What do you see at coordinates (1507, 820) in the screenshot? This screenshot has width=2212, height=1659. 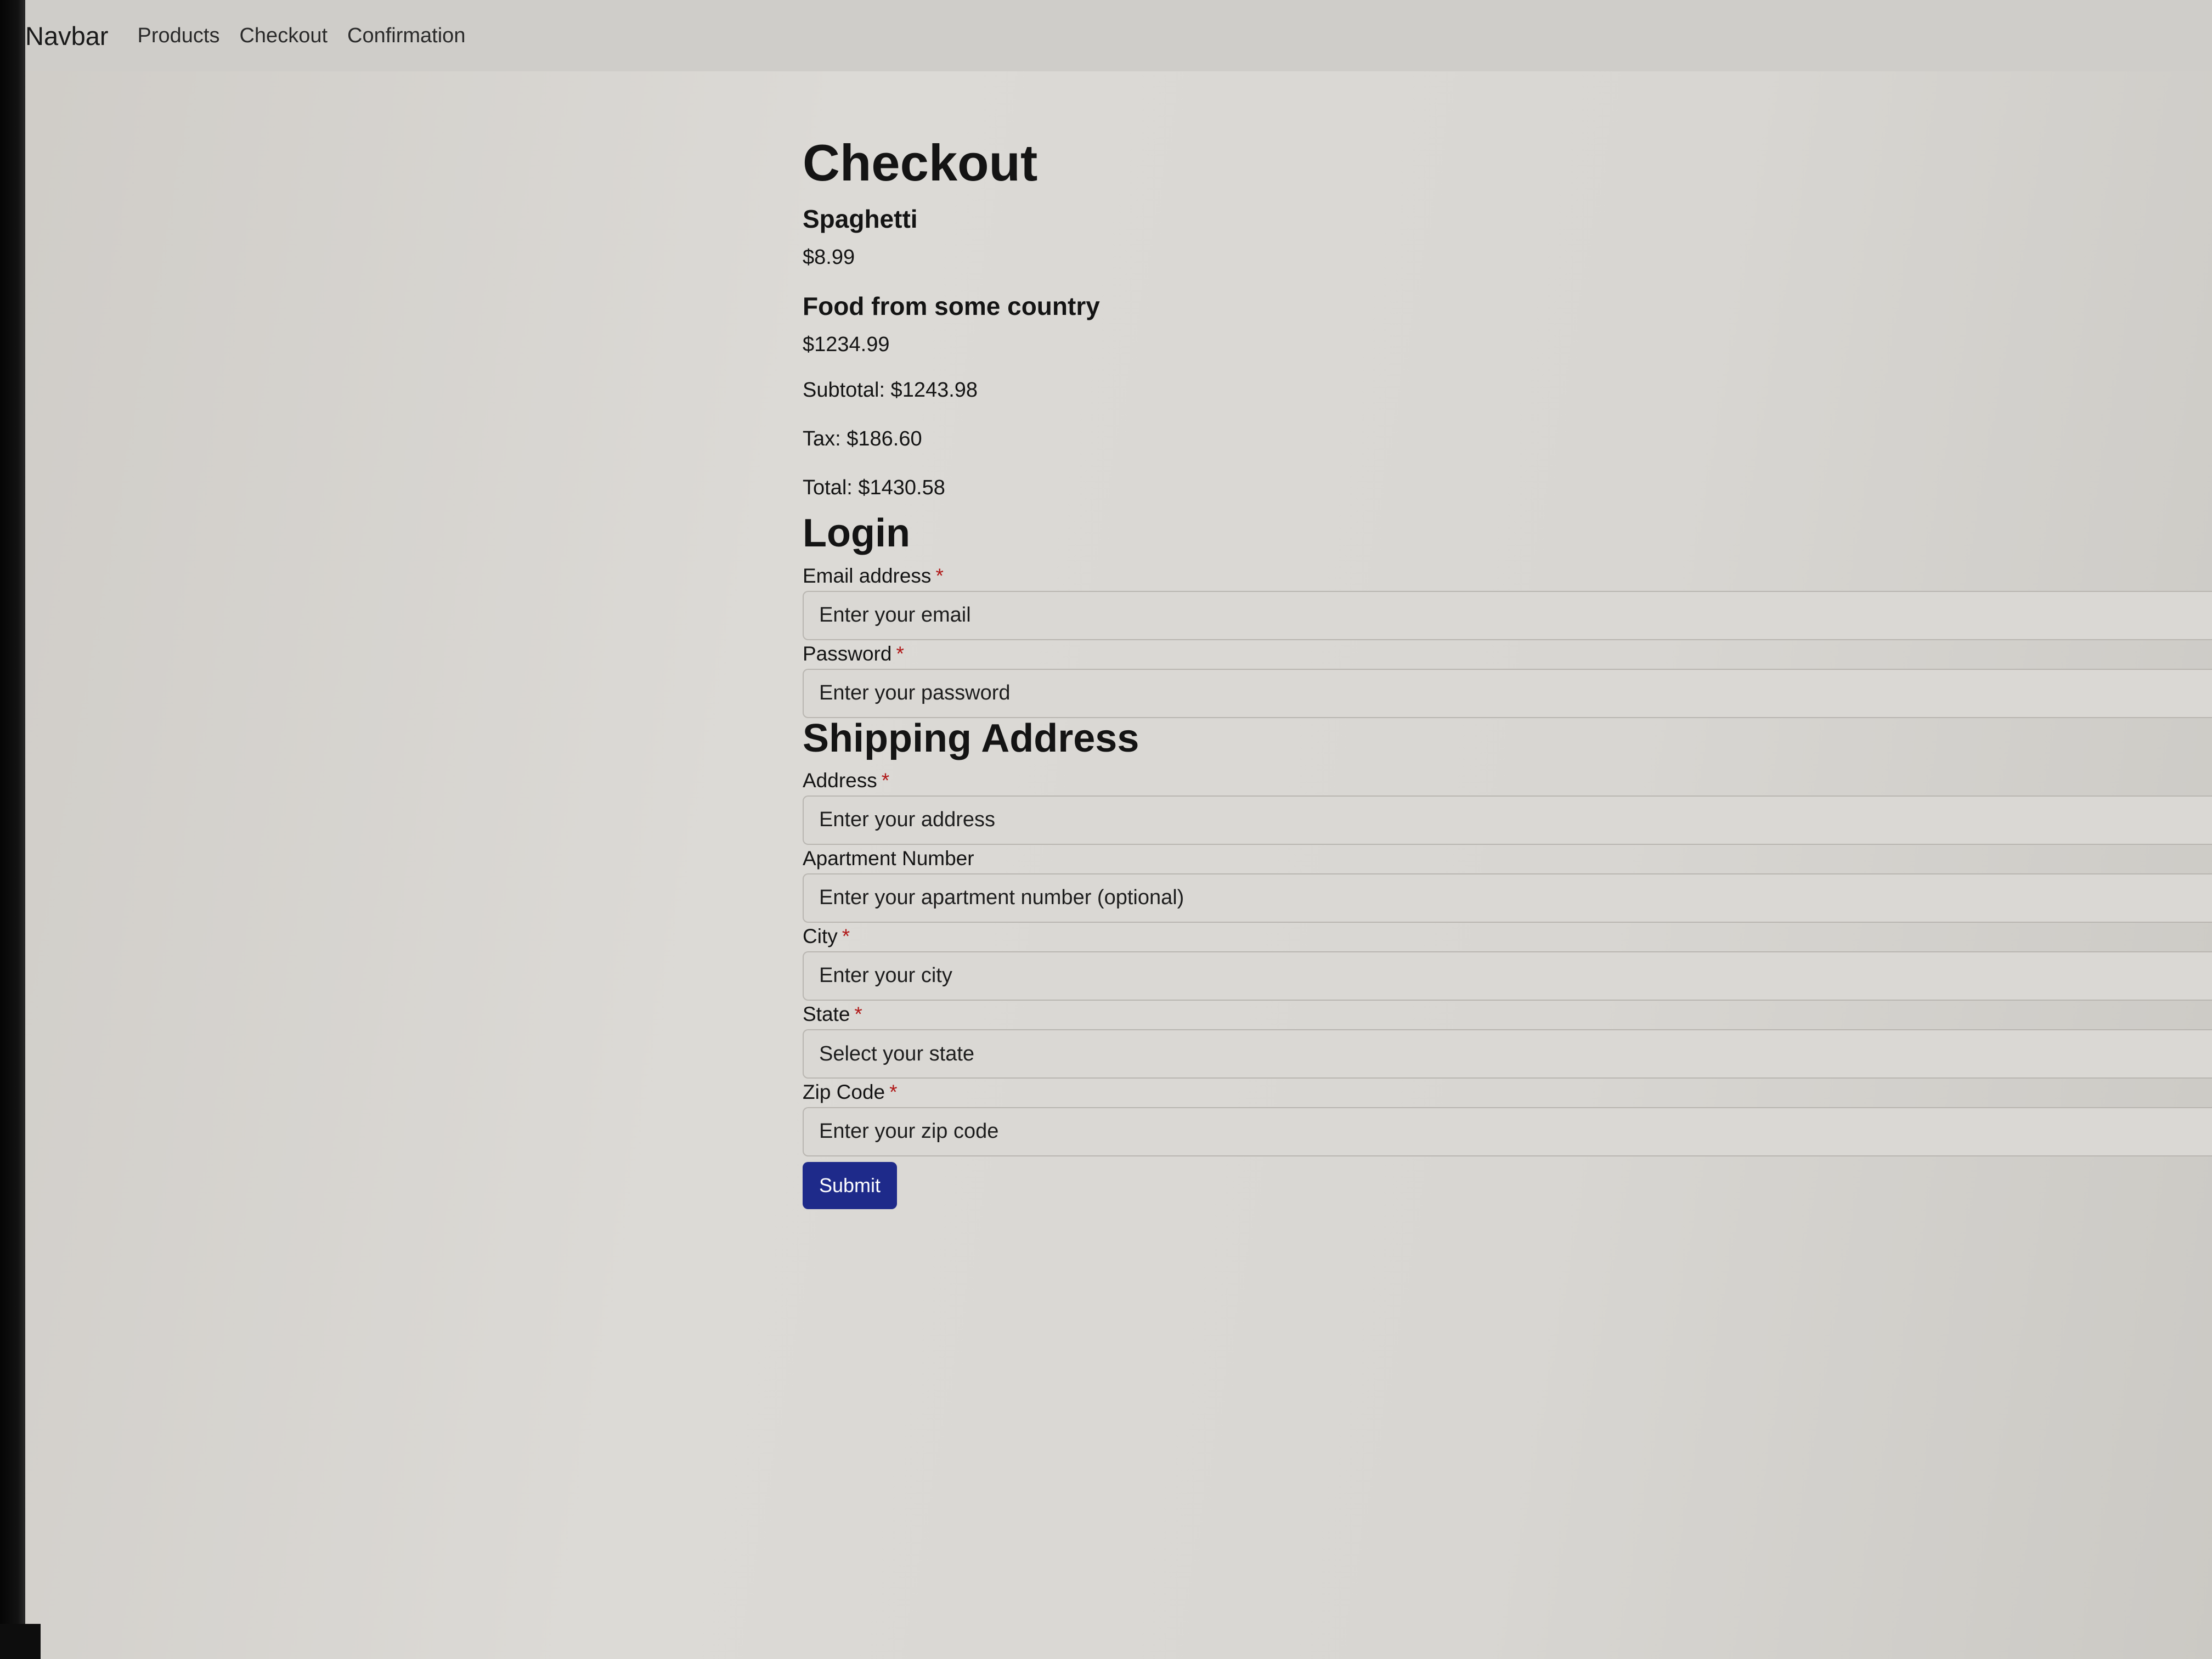 I see `address-field` at bounding box center [1507, 820].